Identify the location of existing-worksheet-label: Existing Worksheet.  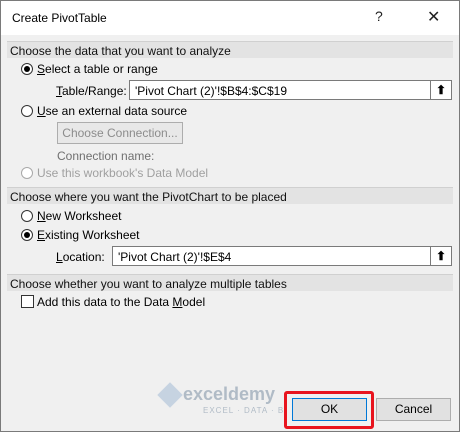
(88, 235).